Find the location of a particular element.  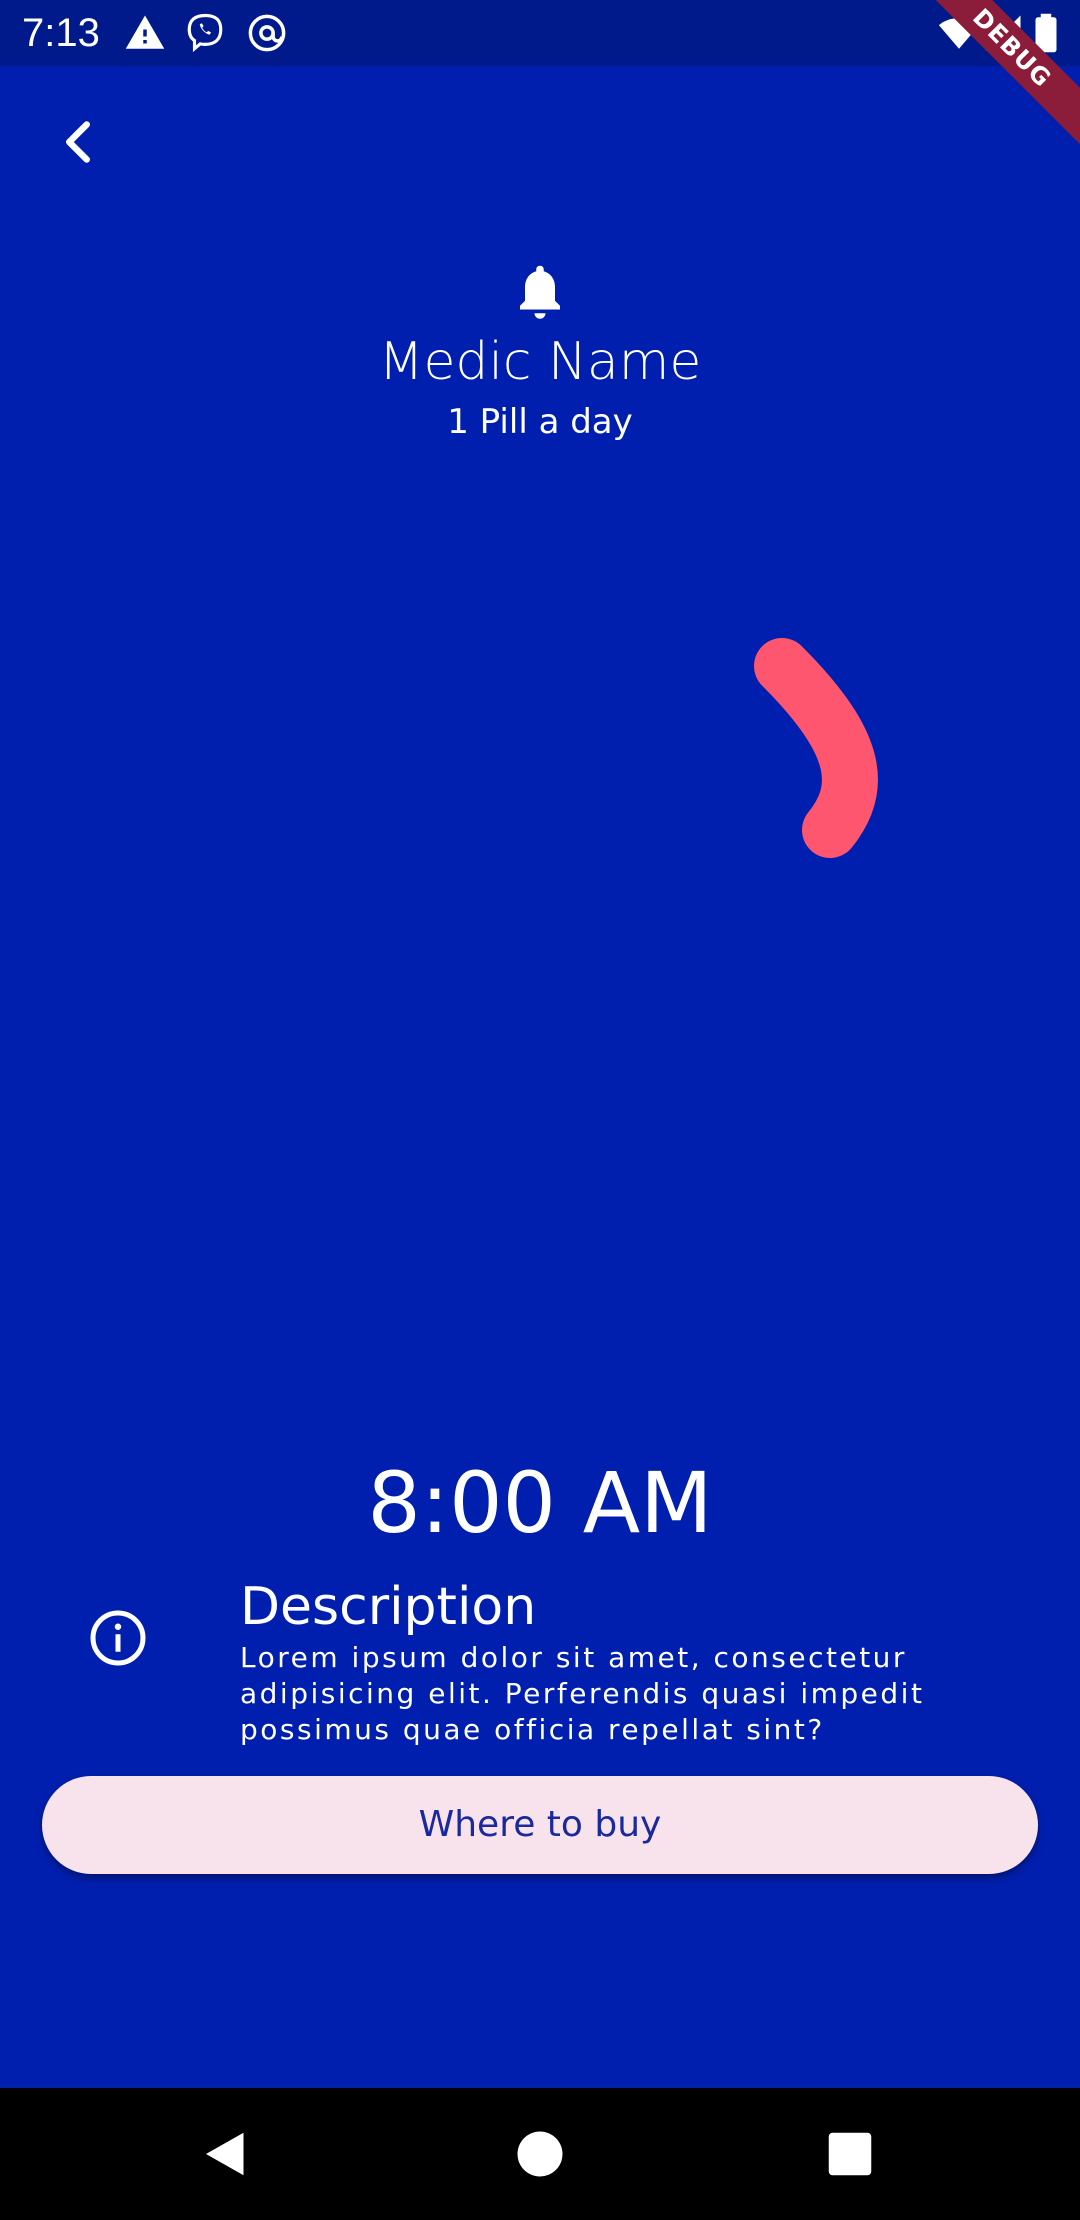

circle-home-icon is located at coordinates (540, 2154).